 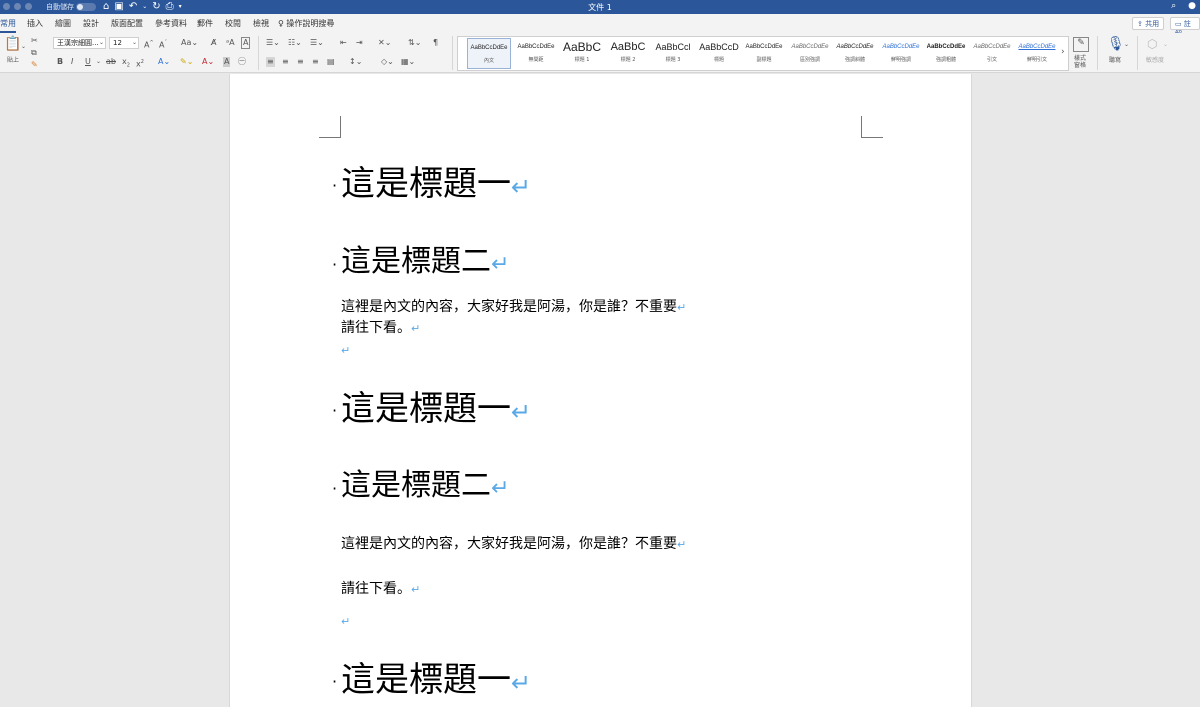 What do you see at coordinates (900, 60) in the screenshot?
I see `style-label: 鮮明強調` at bounding box center [900, 60].